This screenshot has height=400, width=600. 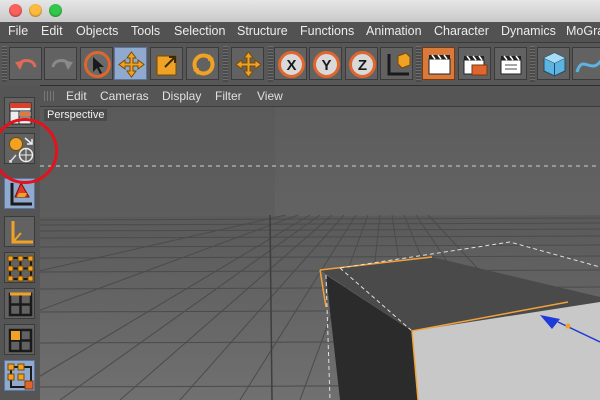 I want to click on edges-mode-button, so click(x=19, y=303).